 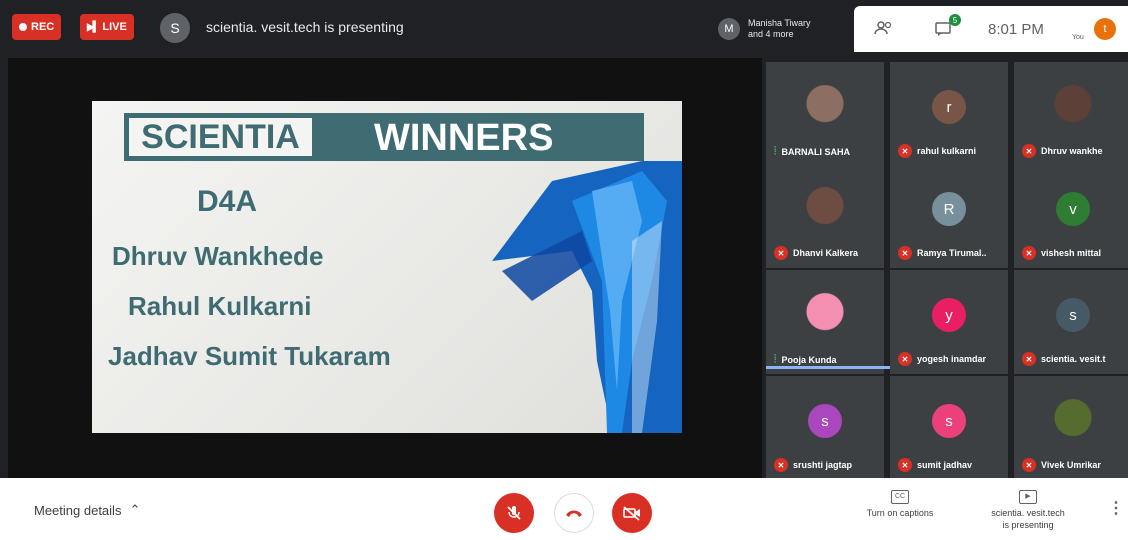 I want to click on participant-tile: s ✕ srushti jagtap, so click(x=825, y=428).